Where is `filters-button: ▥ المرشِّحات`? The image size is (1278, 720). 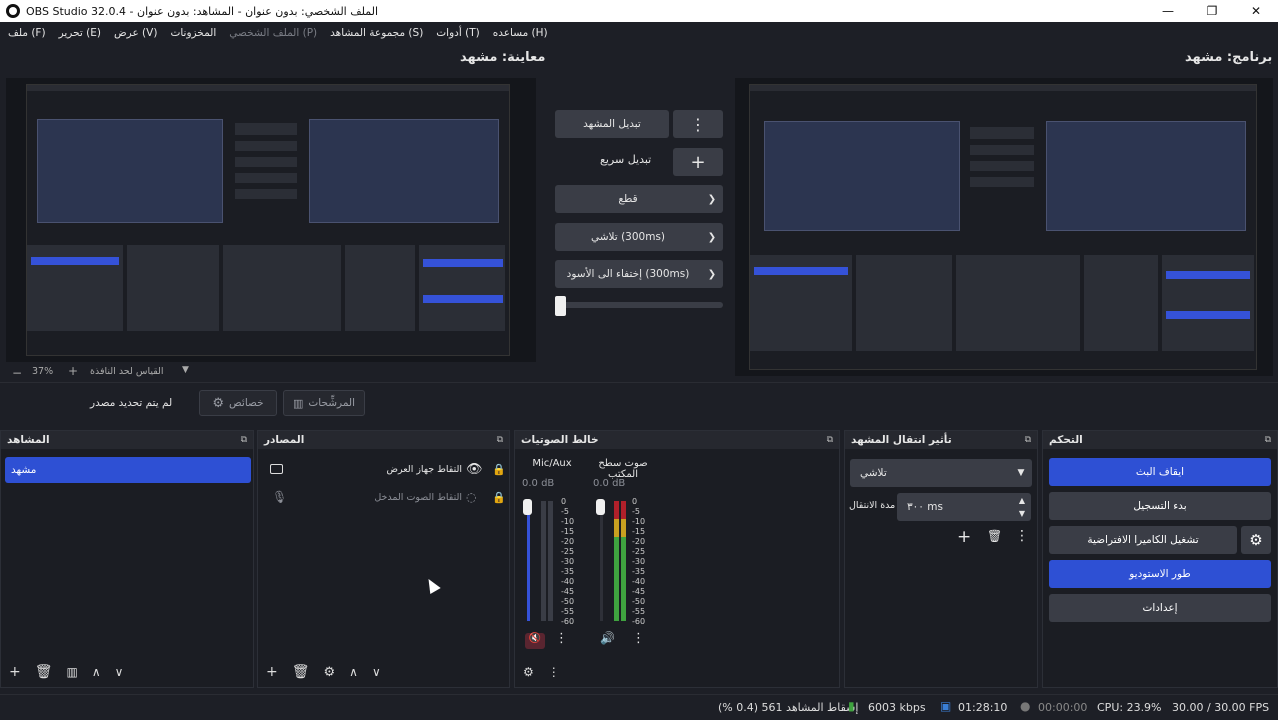
filters-button: ▥ المرشِّحات is located at coordinates (324, 403).